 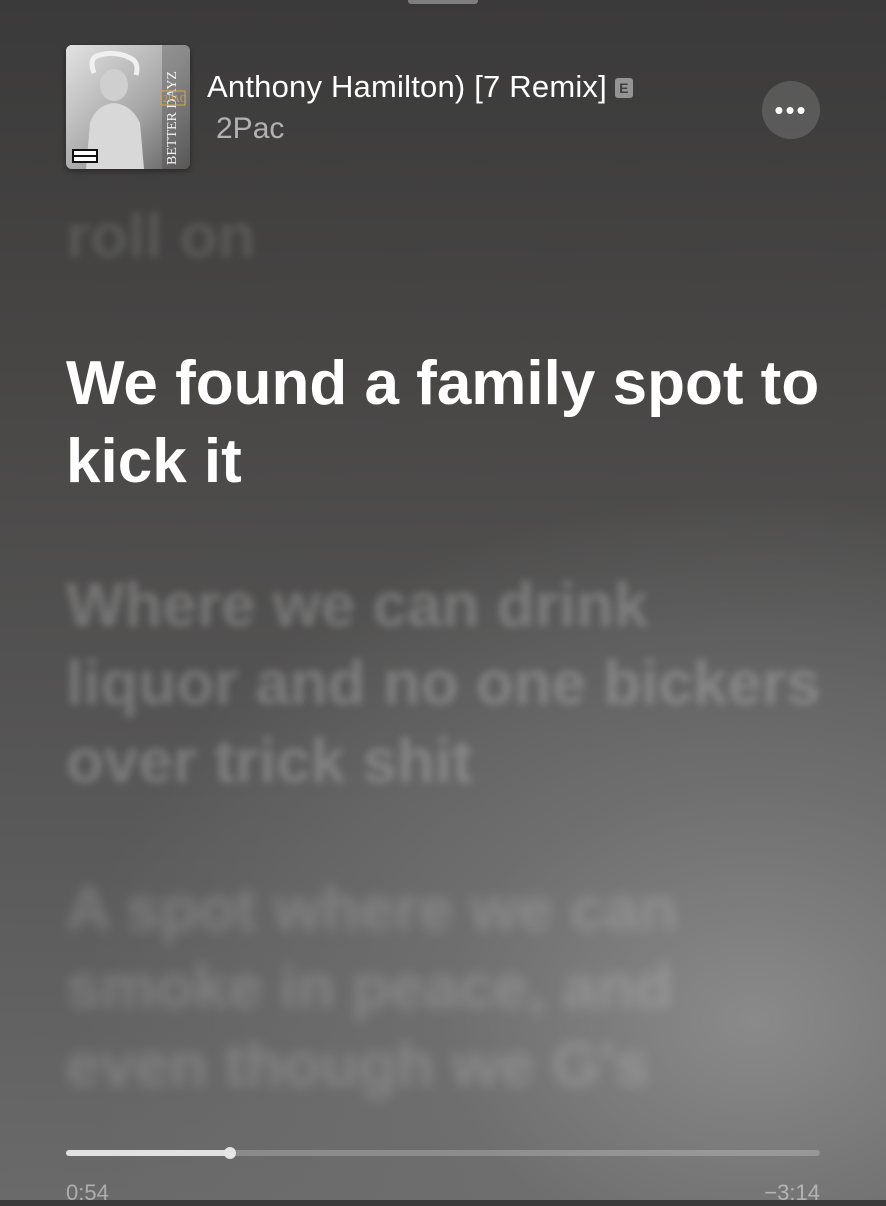 What do you see at coordinates (229, 1153) in the screenshot?
I see `progress-scrubber-knob` at bounding box center [229, 1153].